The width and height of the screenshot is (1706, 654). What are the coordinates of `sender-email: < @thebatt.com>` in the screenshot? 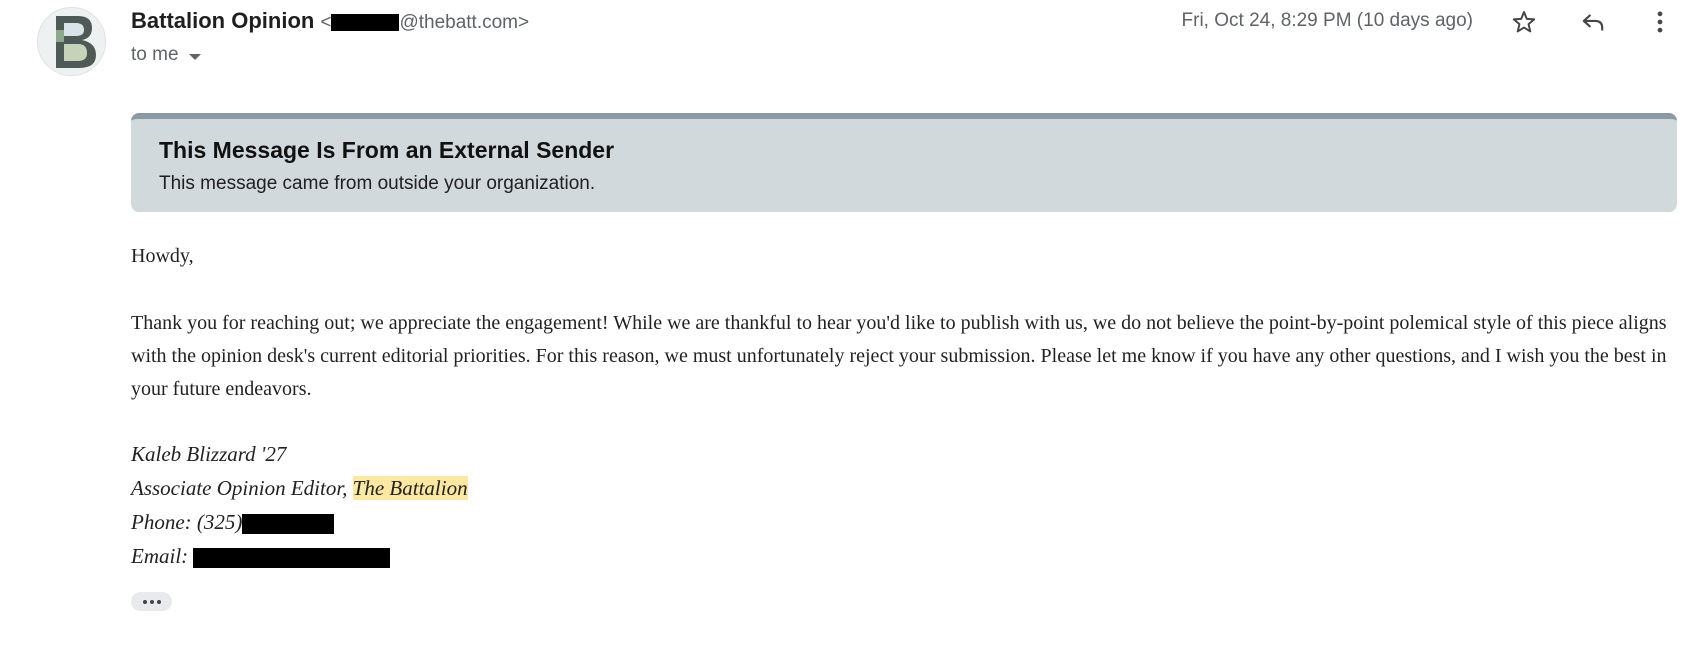 It's located at (424, 22).